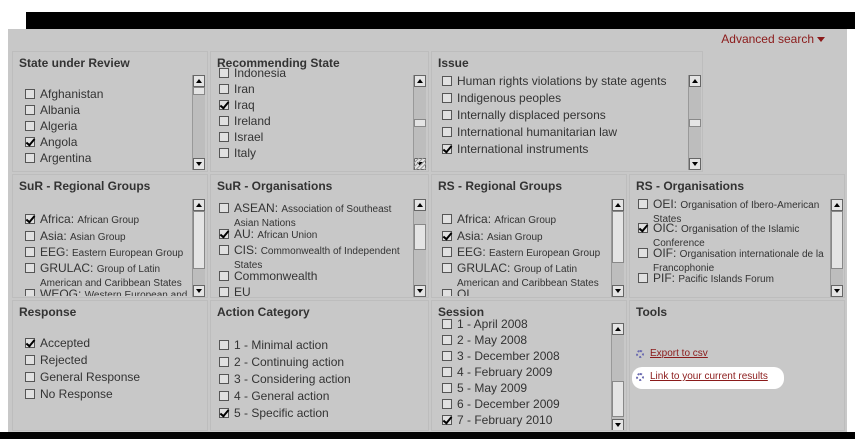 The width and height of the screenshot is (855, 439). What do you see at coordinates (108, 144) in the screenshot?
I see `list-item: Angola` at bounding box center [108, 144].